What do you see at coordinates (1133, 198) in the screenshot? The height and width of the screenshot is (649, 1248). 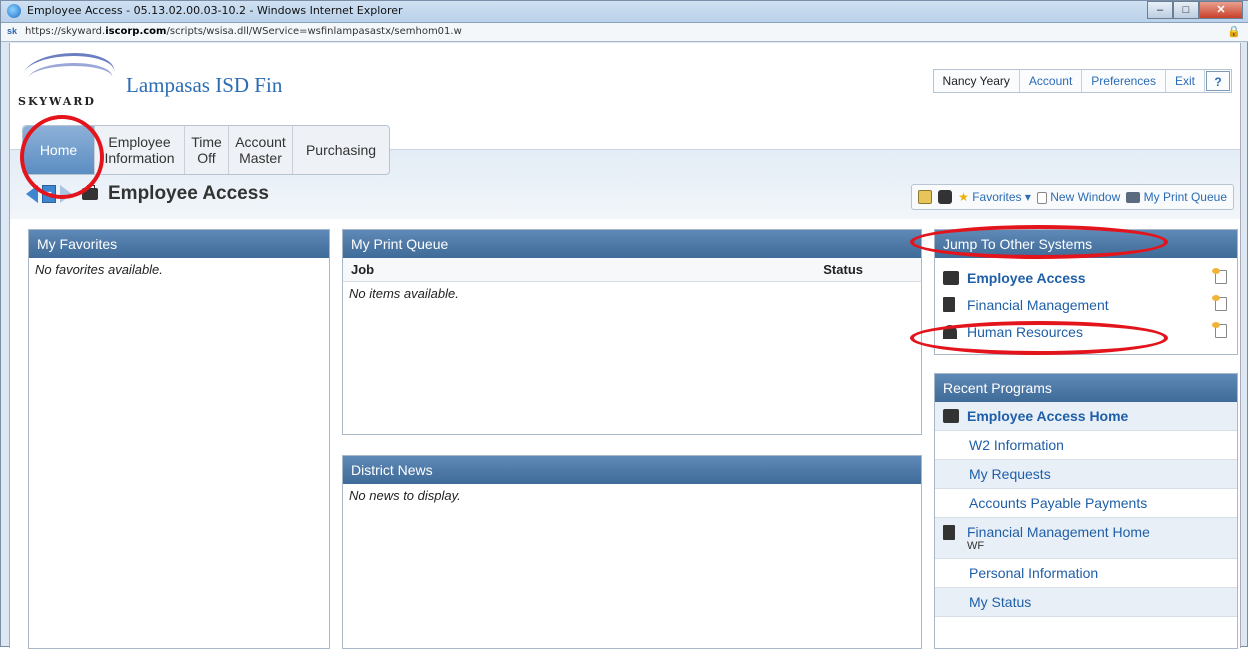 I see `printer-icon` at bounding box center [1133, 198].